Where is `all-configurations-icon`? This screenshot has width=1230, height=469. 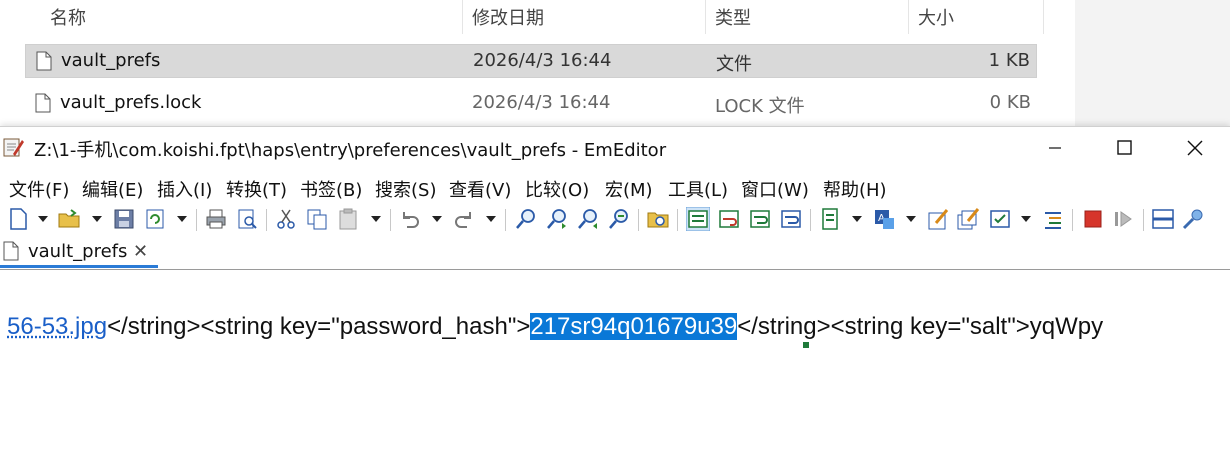 all-configurations-icon is located at coordinates (968, 219).